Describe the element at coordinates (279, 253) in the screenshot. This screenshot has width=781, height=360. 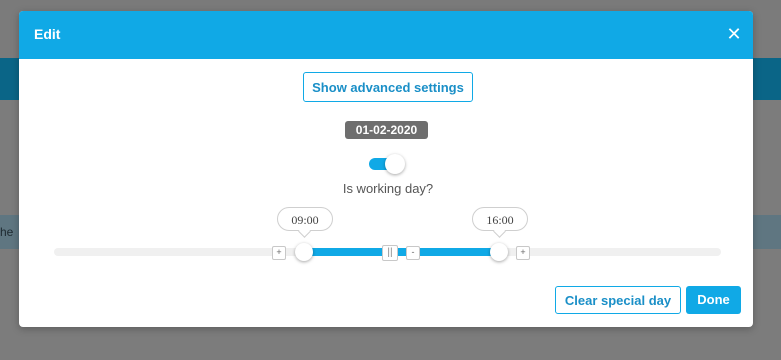
I see `start-time-plus-button: +` at that location.